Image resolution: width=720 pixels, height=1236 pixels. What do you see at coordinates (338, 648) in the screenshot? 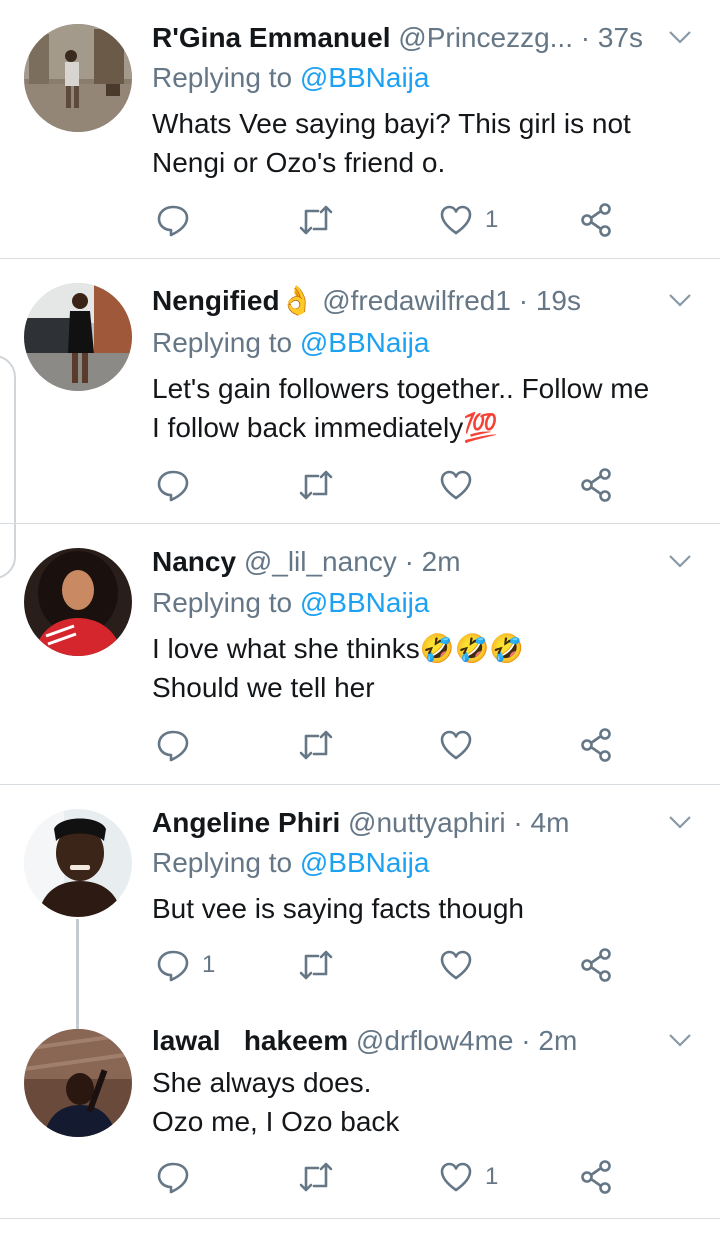
I see `tweet-text-line: I love what she thinks🤣🤣🤣` at bounding box center [338, 648].